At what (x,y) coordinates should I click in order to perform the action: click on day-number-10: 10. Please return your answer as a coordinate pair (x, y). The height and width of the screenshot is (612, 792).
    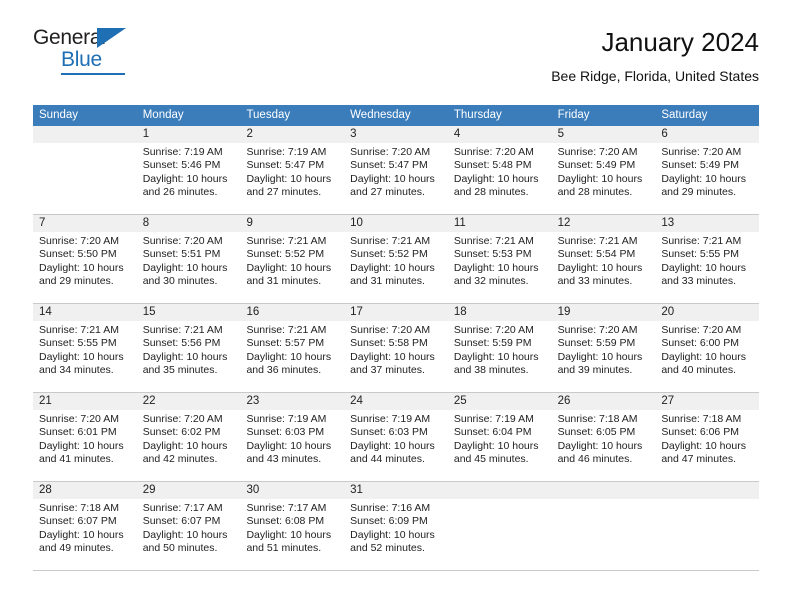
    Looking at the image, I should click on (396, 223).